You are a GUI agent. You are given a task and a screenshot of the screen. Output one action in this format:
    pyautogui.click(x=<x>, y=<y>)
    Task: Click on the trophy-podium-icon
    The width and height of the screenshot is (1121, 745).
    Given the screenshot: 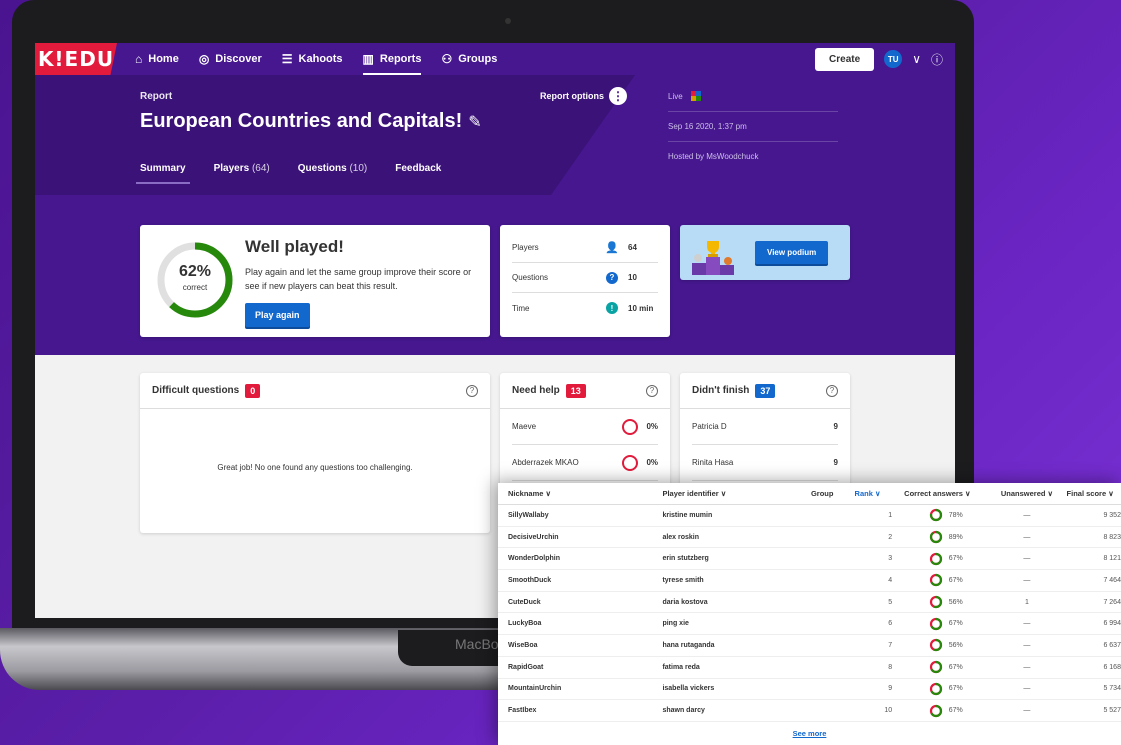 What is the action you would take?
    pyautogui.click(x=713, y=258)
    